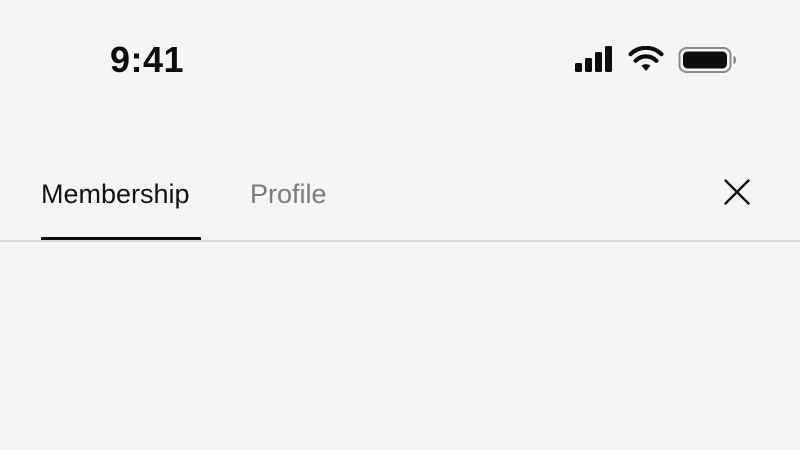  I want to click on close-button, so click(737, 194).